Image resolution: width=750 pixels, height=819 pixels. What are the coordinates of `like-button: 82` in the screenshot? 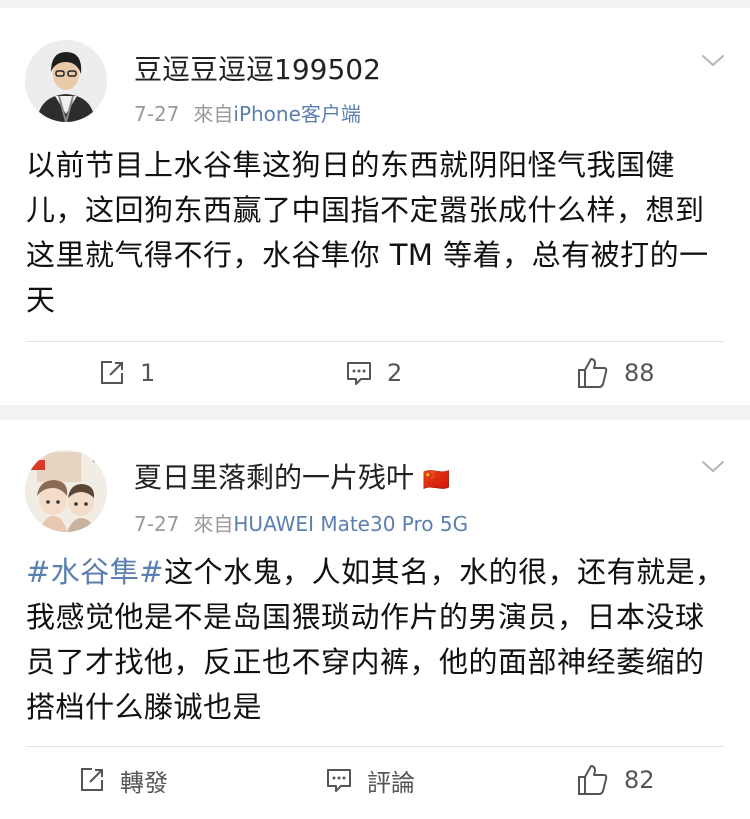 It's located at (615, 780).